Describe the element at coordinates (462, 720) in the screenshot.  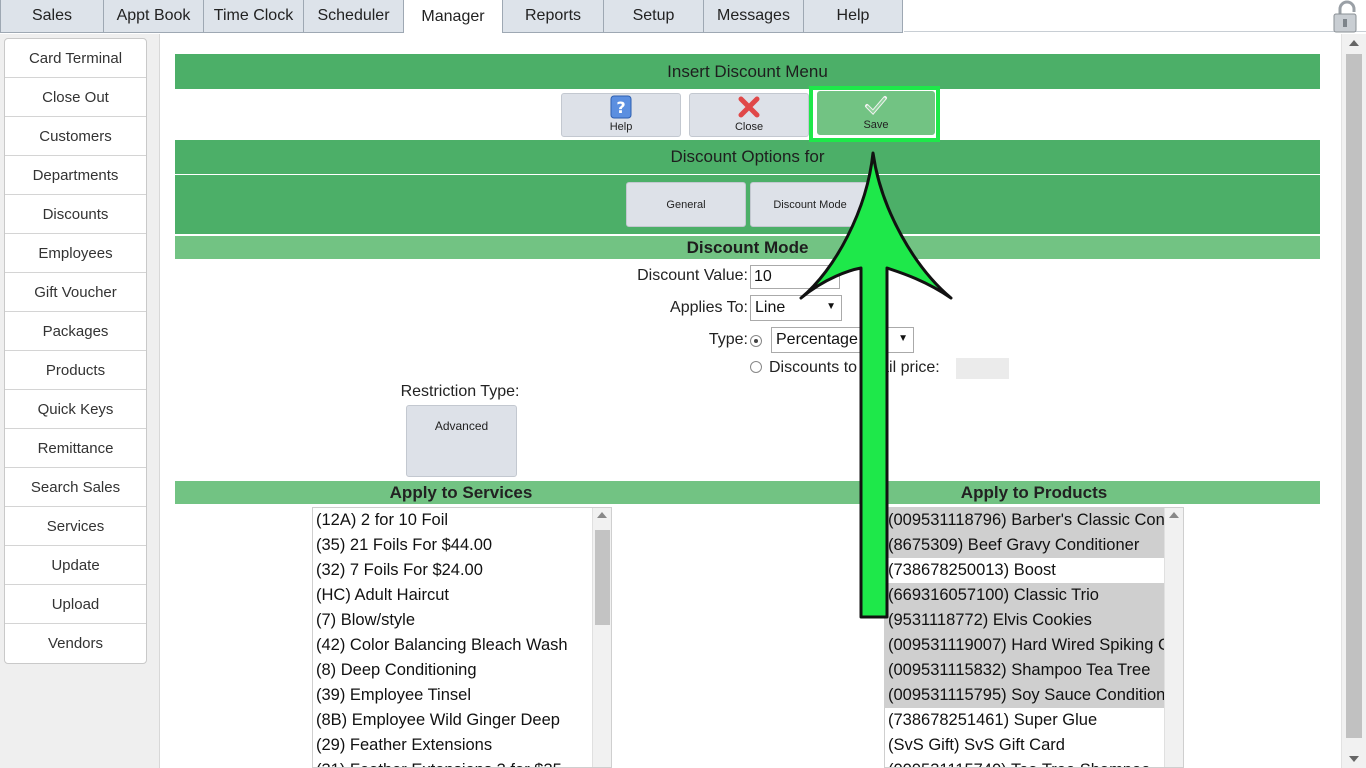
I see `list-item: (8B) Employee Wild Ginger Deep` at that location.